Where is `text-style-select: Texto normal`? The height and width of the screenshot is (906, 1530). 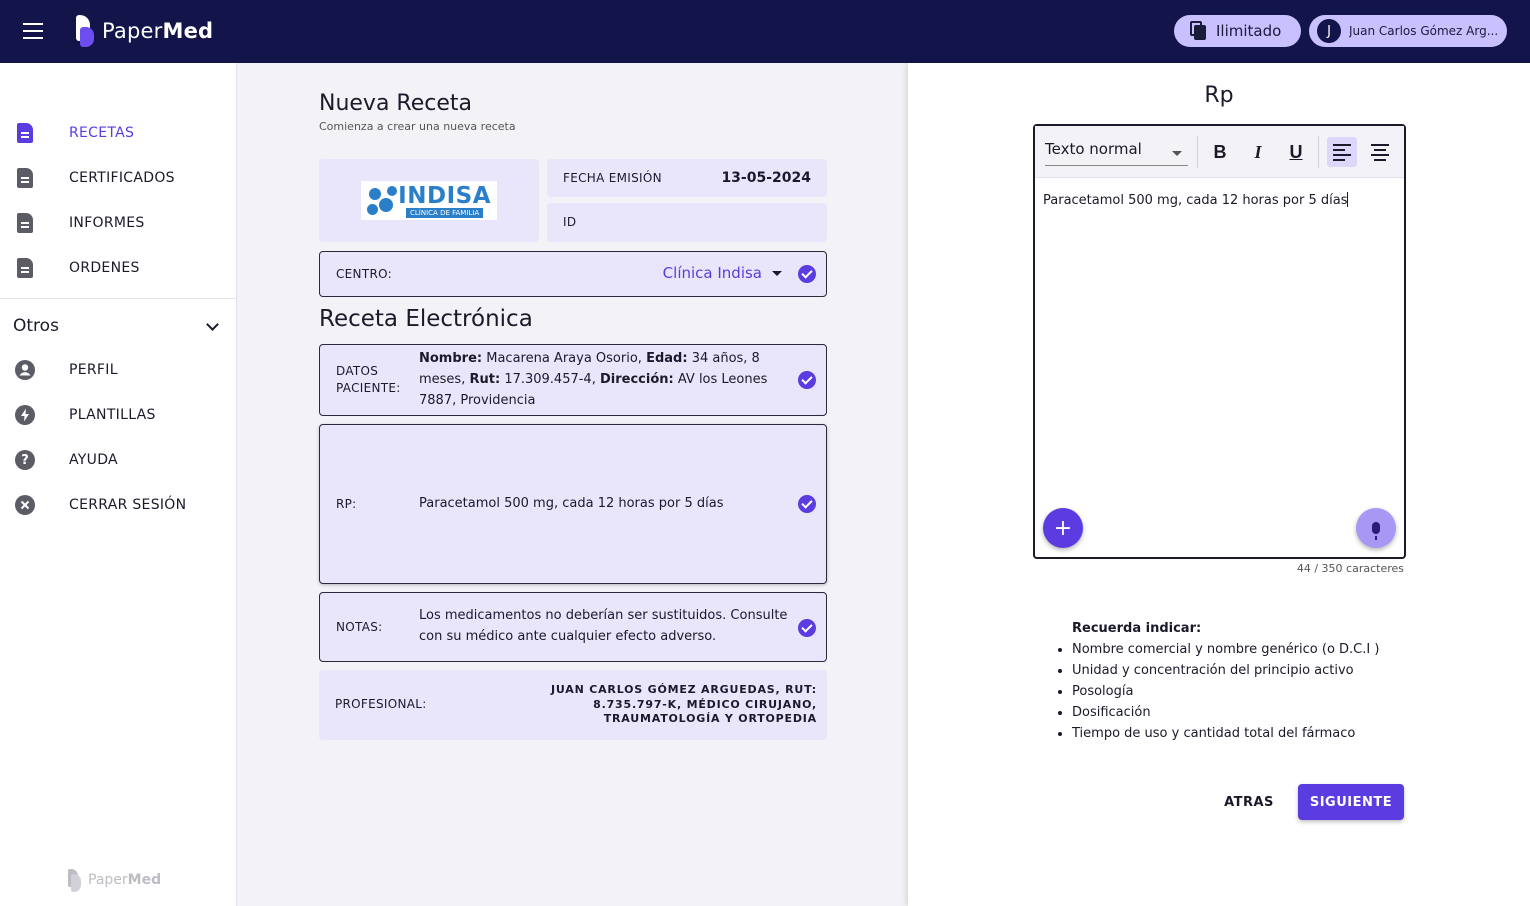 text-style-select: Texto normal is located at coordinates (1116, 153).